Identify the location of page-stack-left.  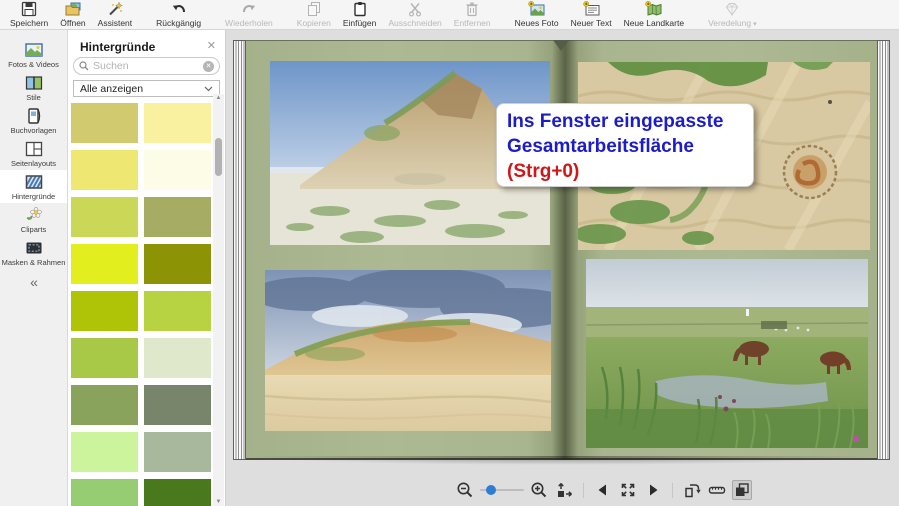
(239, 250).